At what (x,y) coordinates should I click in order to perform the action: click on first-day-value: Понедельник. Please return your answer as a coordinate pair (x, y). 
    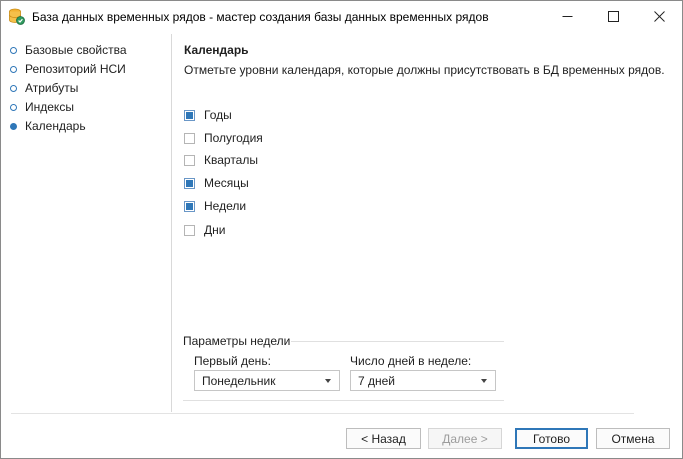
    Looking at the image, I should click on (239, 380).